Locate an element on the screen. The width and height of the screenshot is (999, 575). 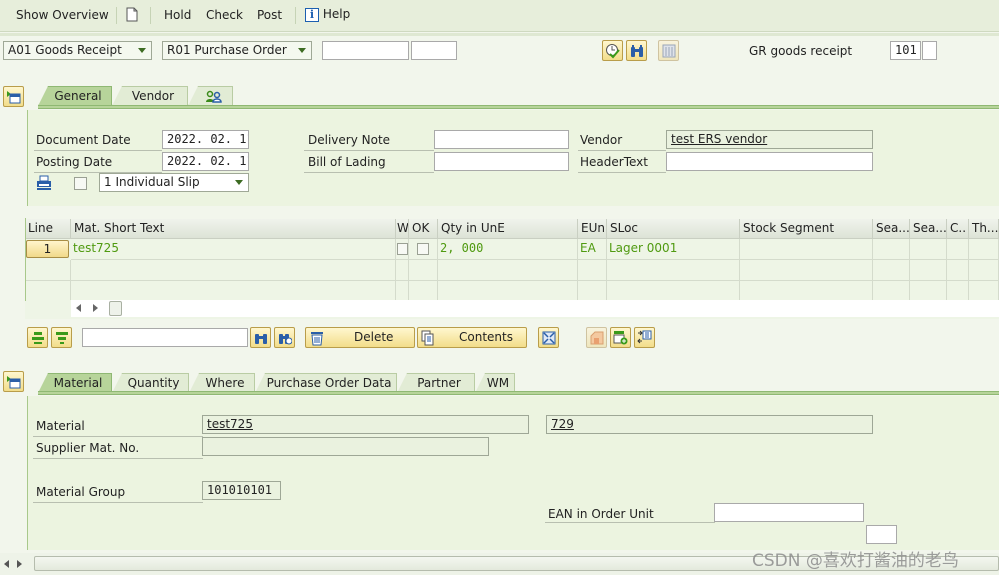
cell-eun: EA is located at coordinates (592, 249).